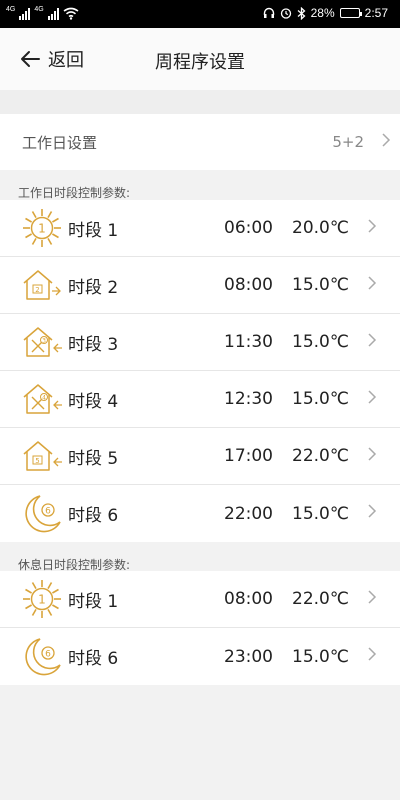  I want to click on status-right: 28% 2:57, so click(325, 13).